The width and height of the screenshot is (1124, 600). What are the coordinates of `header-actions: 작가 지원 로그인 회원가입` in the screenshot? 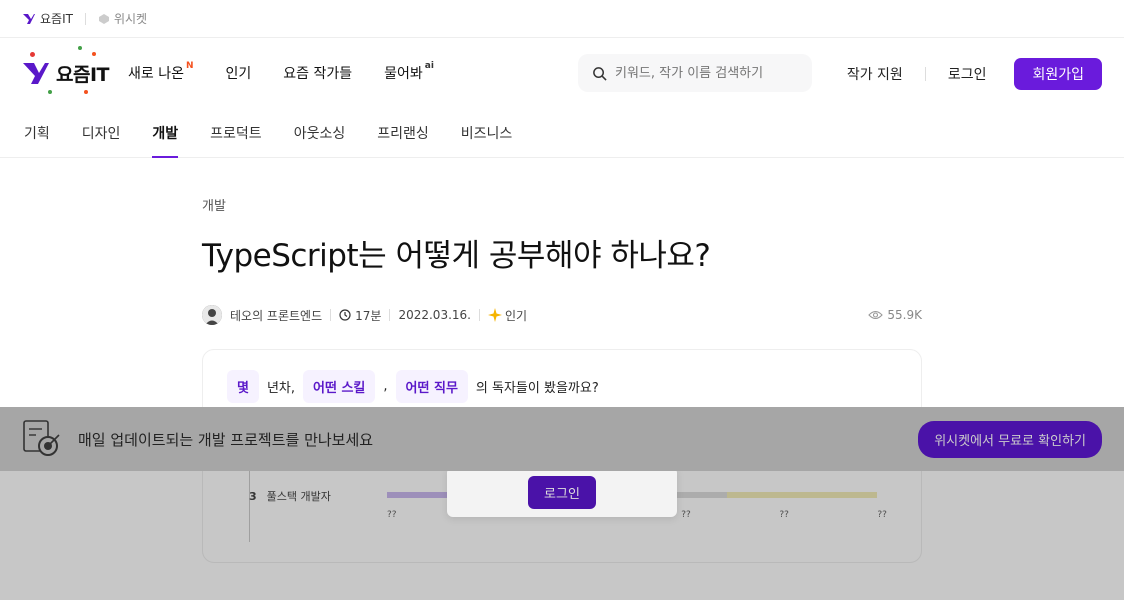 It's located at (974, 74).